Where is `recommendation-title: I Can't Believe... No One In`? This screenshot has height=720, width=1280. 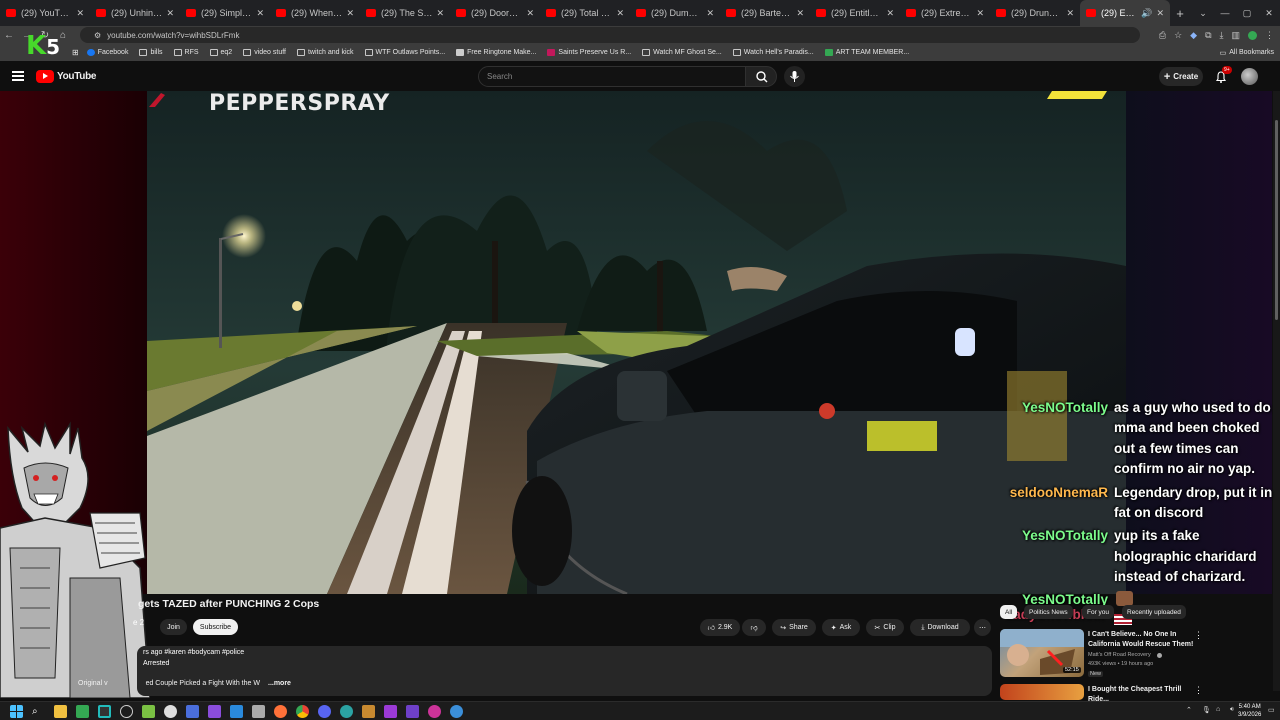
recommendation-title: I Can't Believe... No One In is located at coordinates (1132, 634).